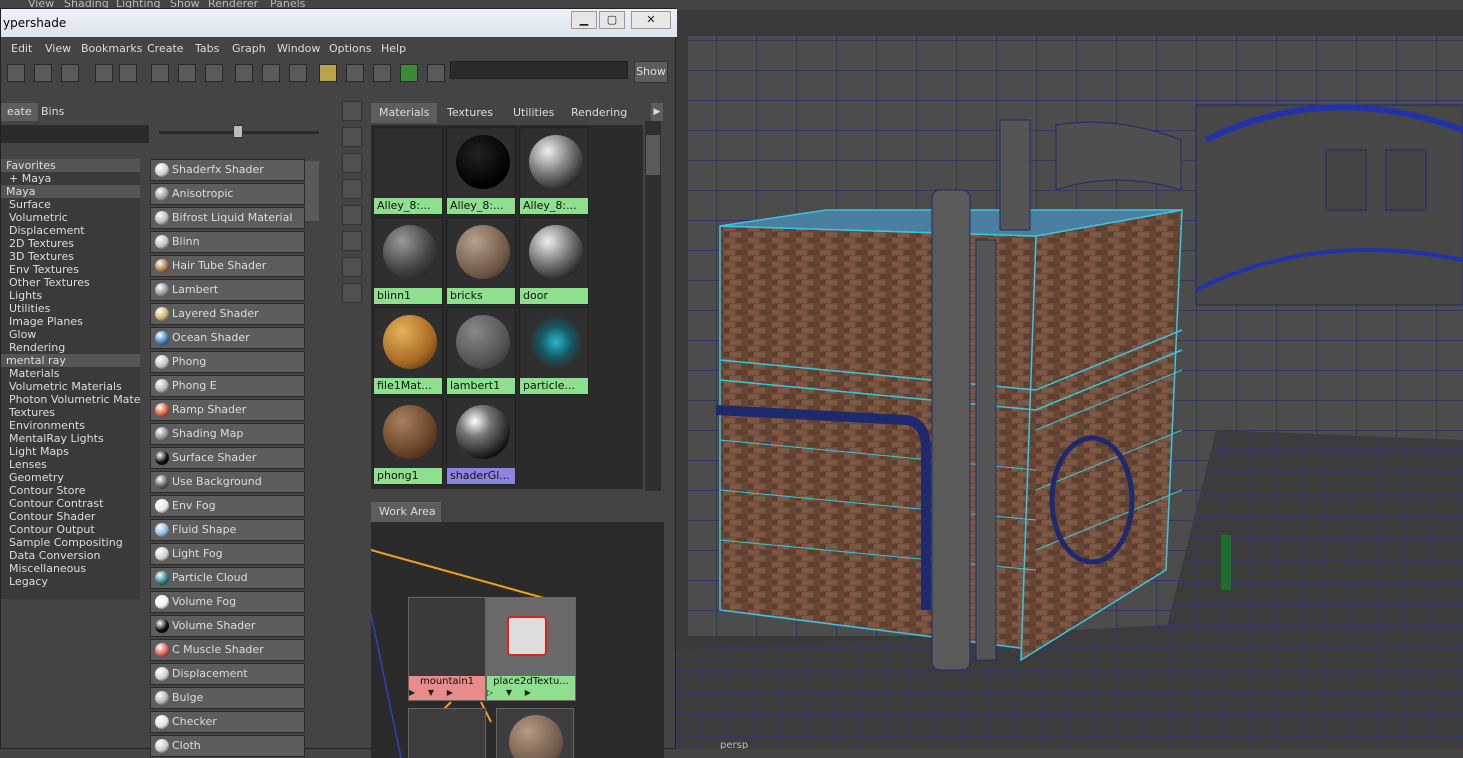 Image resolution: width=1463 pixels, height=758 pixels. Describe the element at coordinates (406, 512) in the screenshot. I see `tab-work-area: Work Area` at that location.